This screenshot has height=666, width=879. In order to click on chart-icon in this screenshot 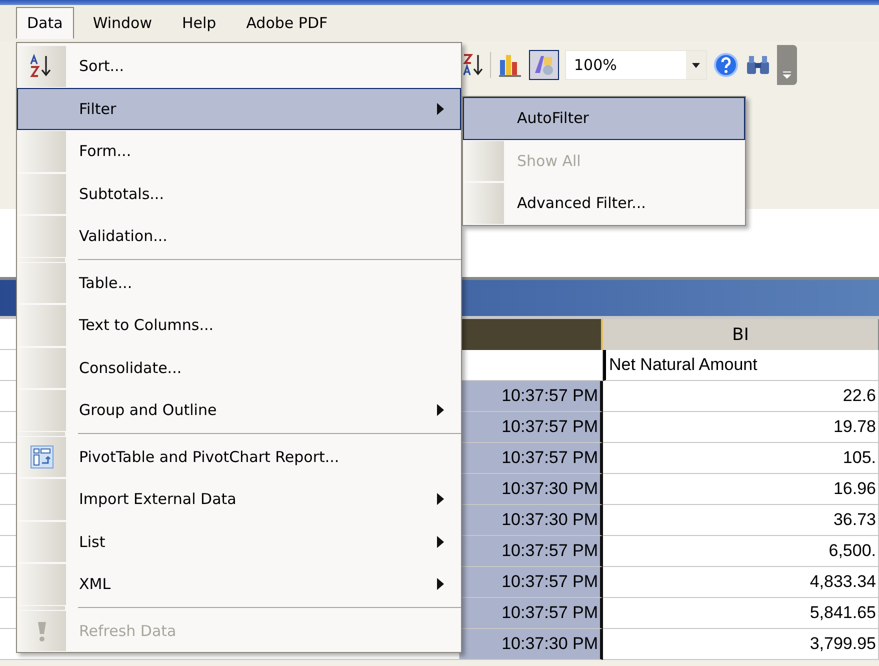, I will do `click(510, 65)`.